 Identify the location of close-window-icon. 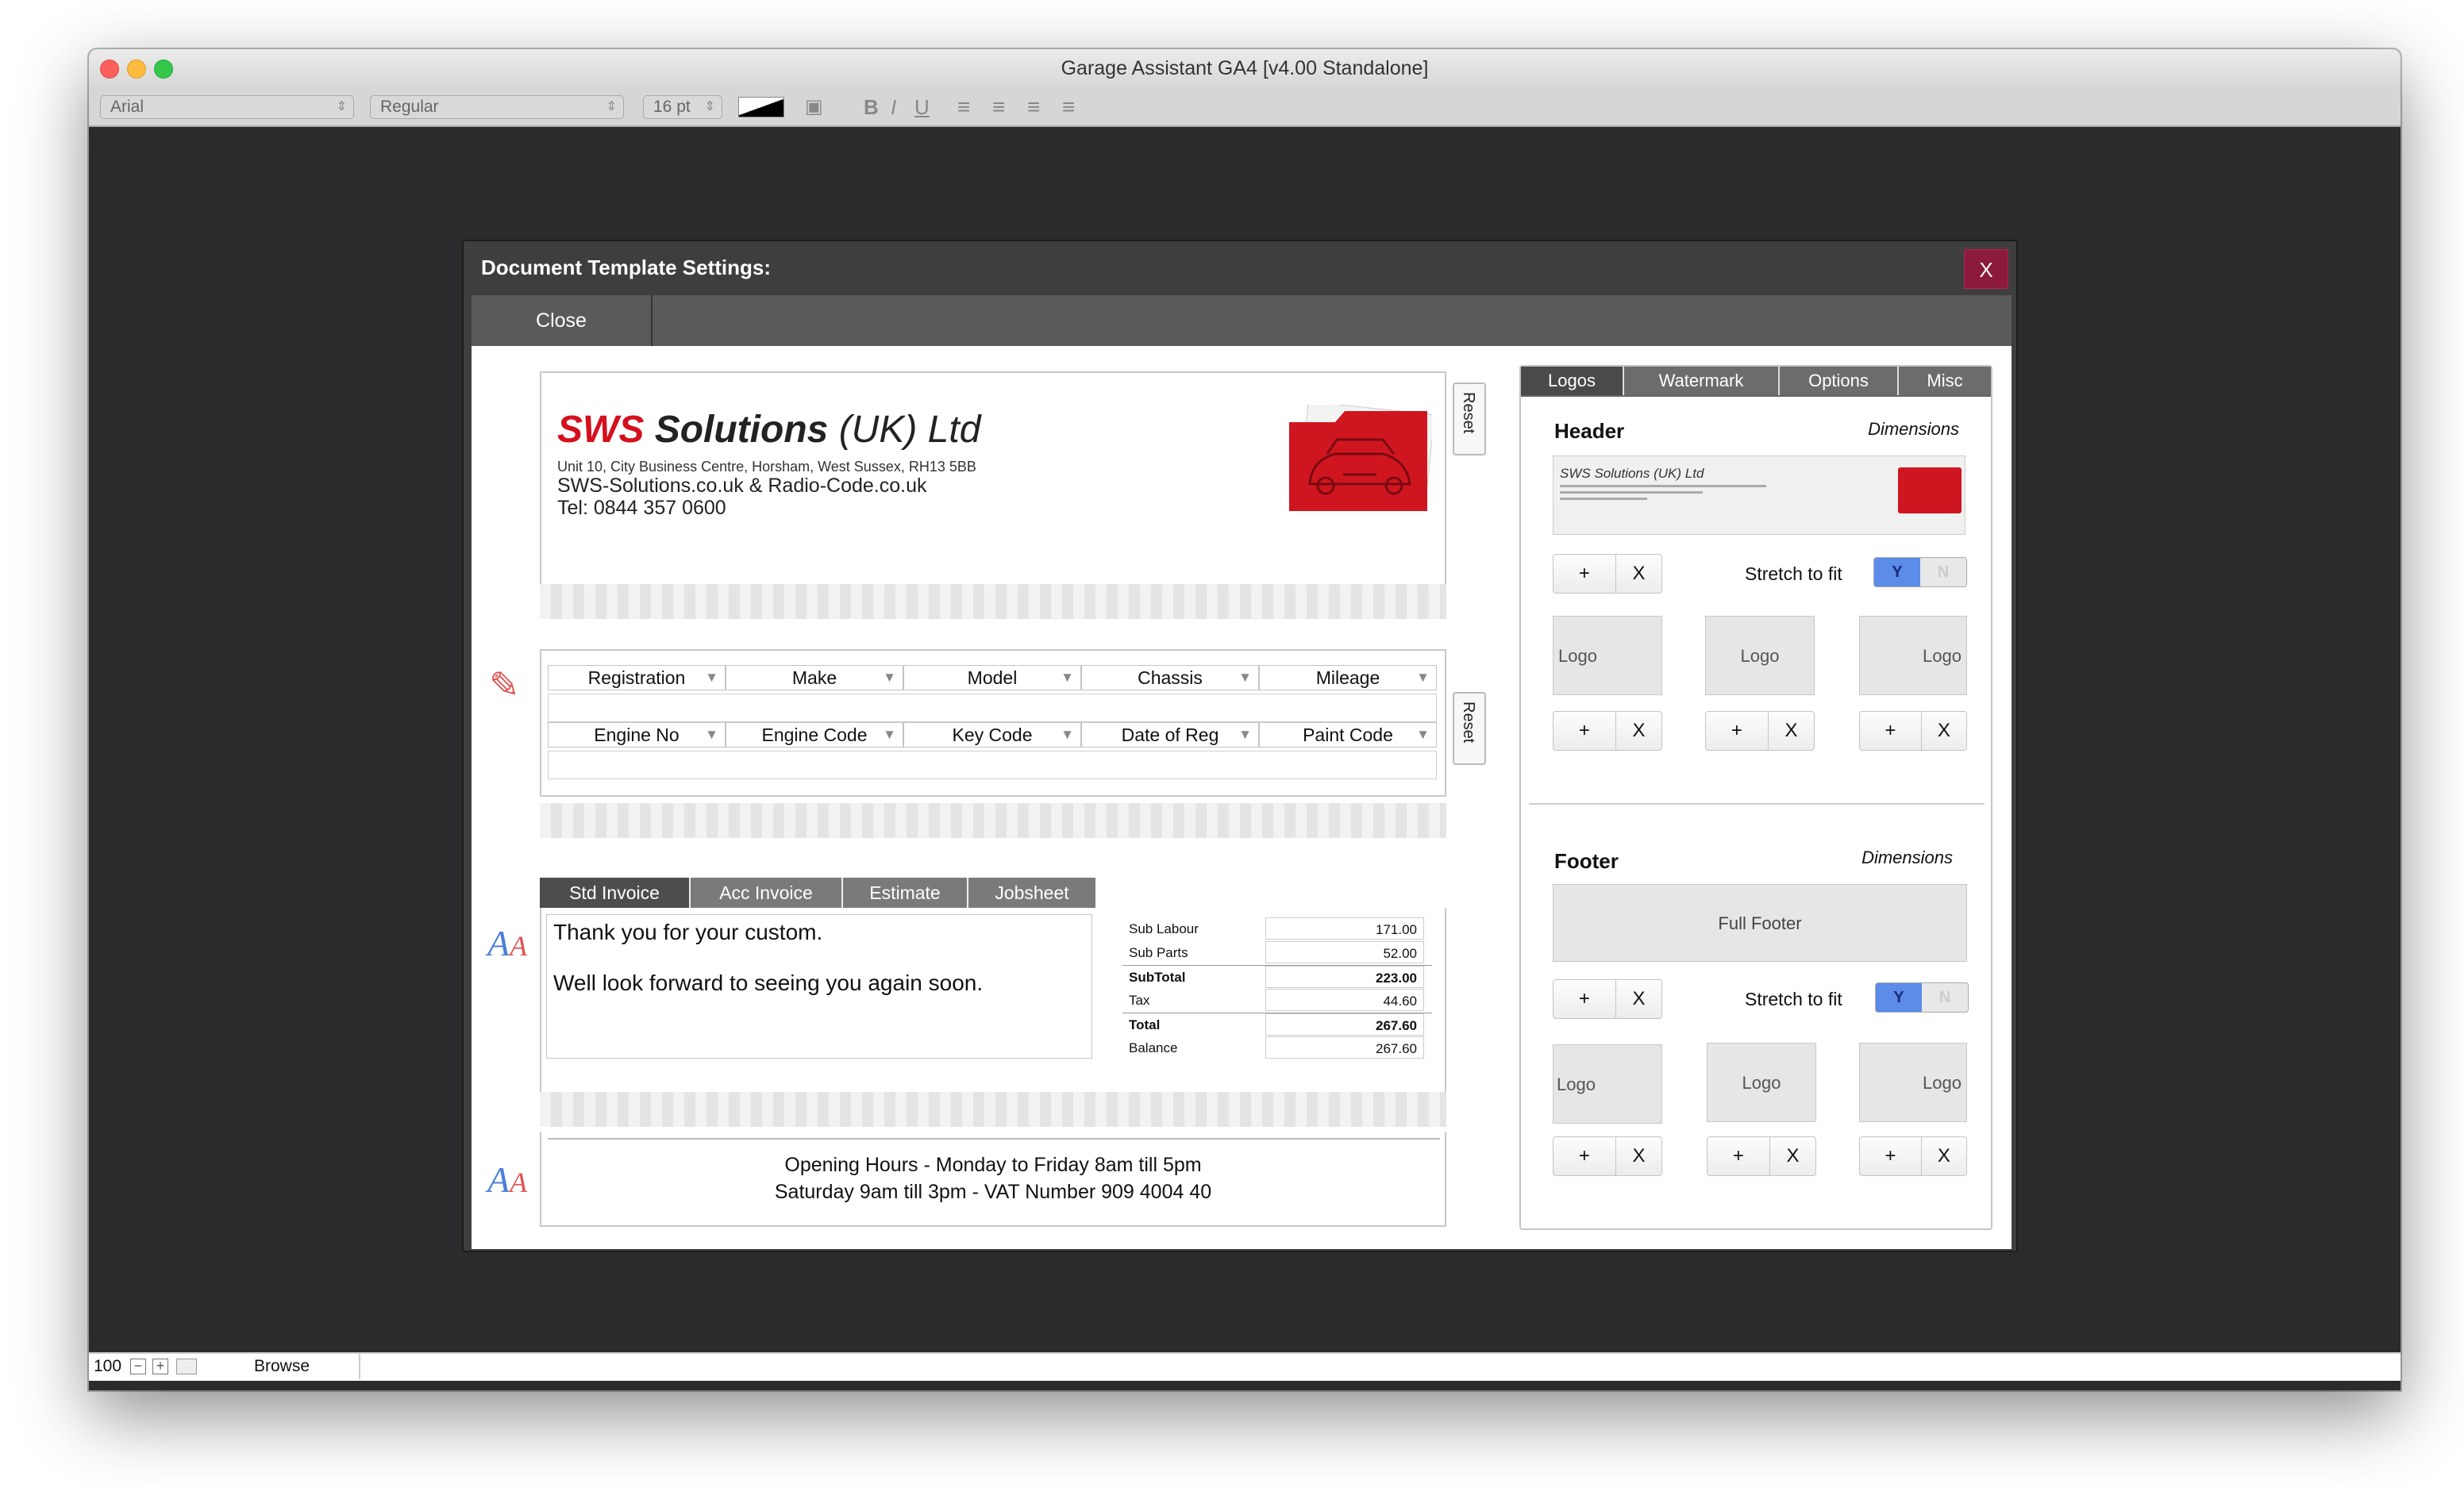
(109, 70).